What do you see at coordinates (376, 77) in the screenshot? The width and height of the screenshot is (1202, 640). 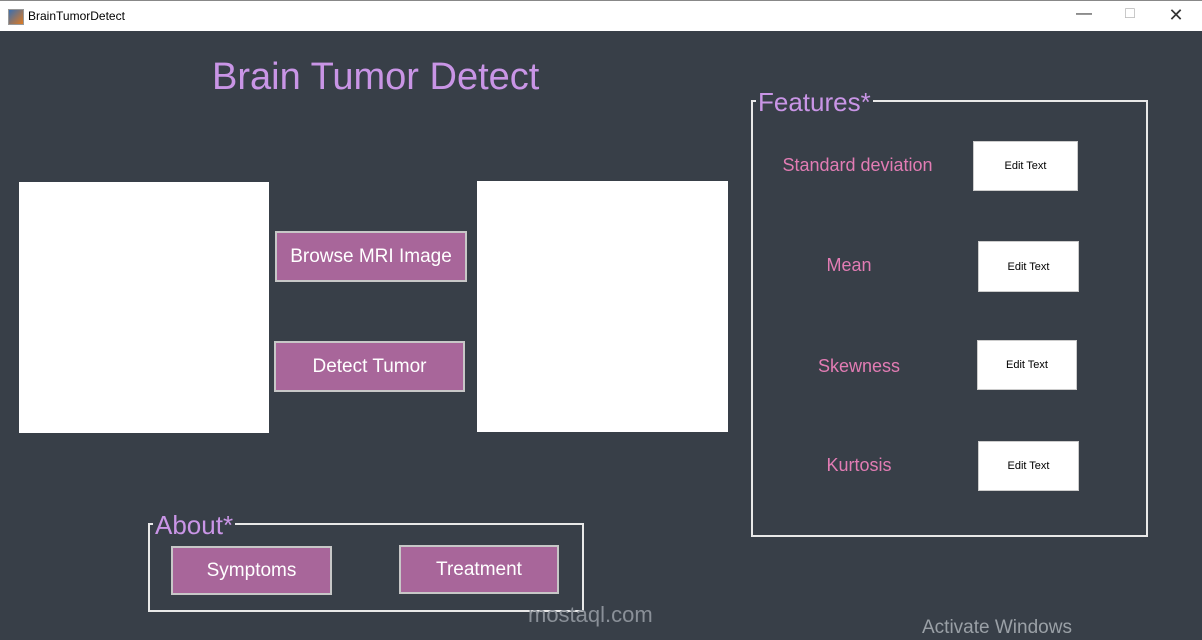 I see `page-title: Brain Tumor Detect` at bounding box center [376, 77].